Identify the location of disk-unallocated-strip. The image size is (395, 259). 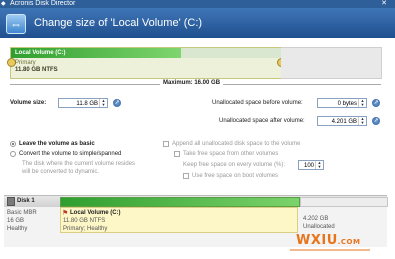
(344, 202).